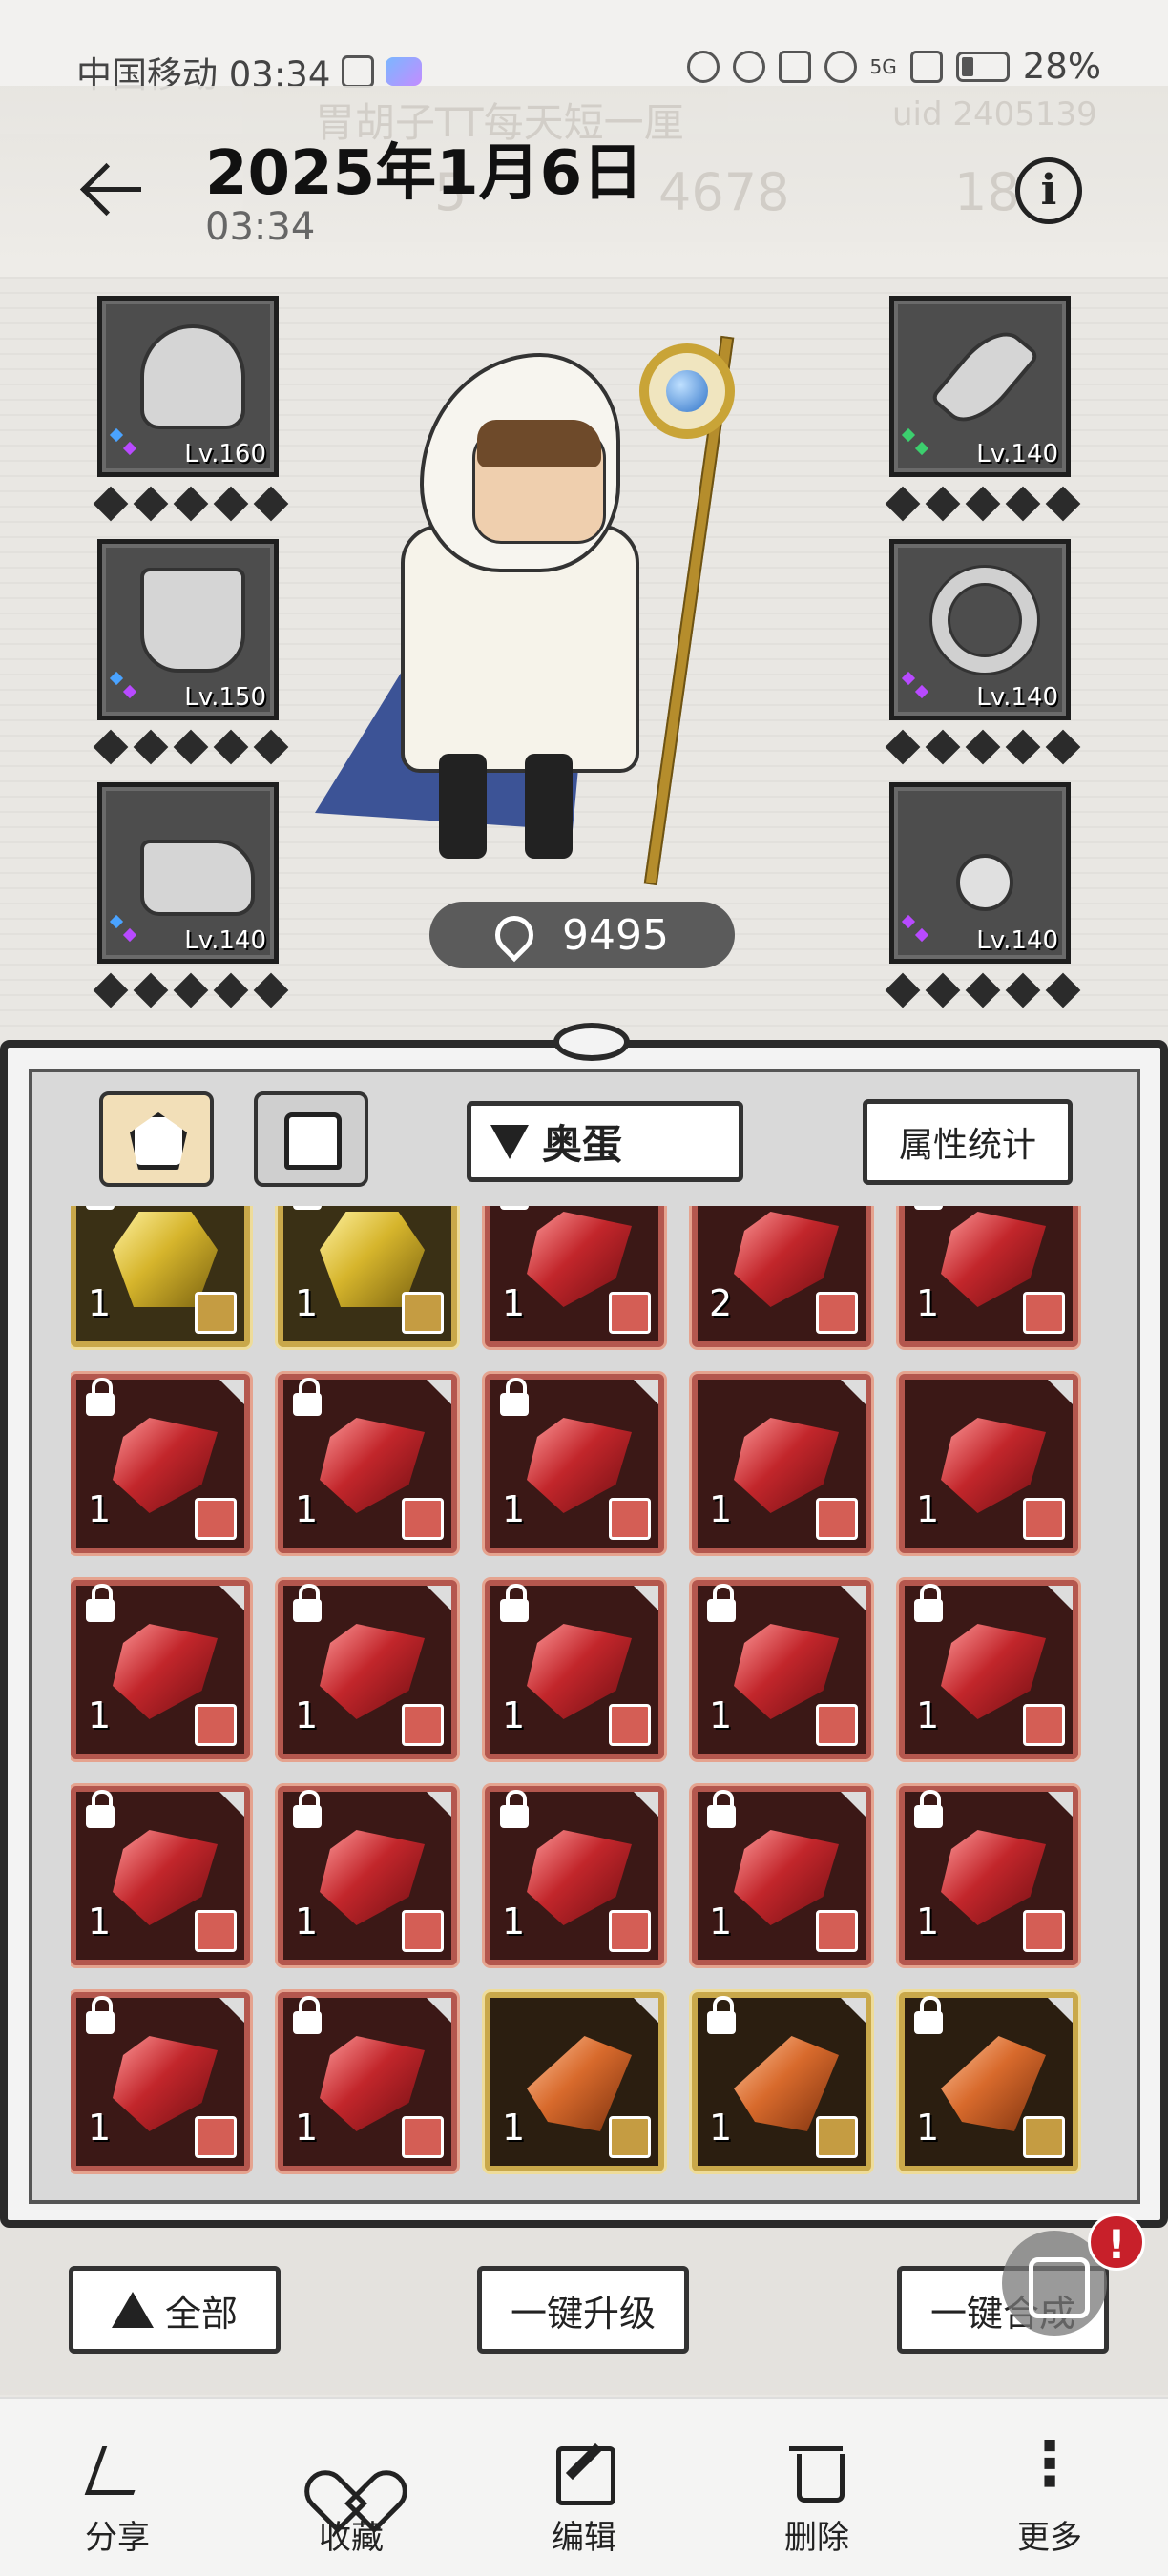  Describe the element at coordinates (983, 66) in the screenshot. I see `battery-icon` at that location.